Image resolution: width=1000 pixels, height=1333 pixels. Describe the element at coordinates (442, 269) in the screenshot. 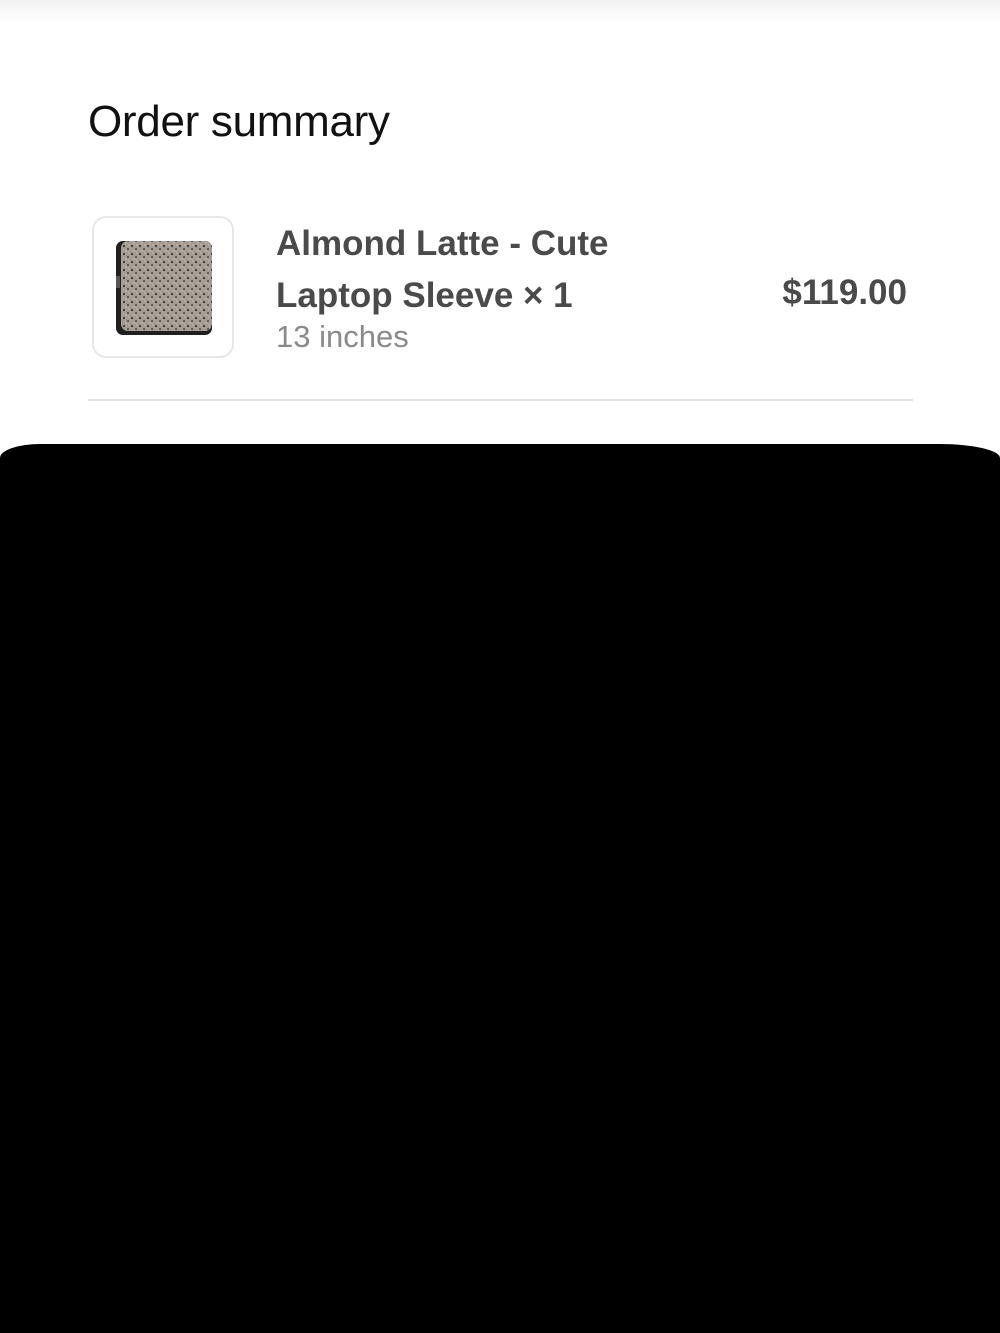

I see `item-name: Almond Latte - Cute Laptop Sleeve × 1` at that location.